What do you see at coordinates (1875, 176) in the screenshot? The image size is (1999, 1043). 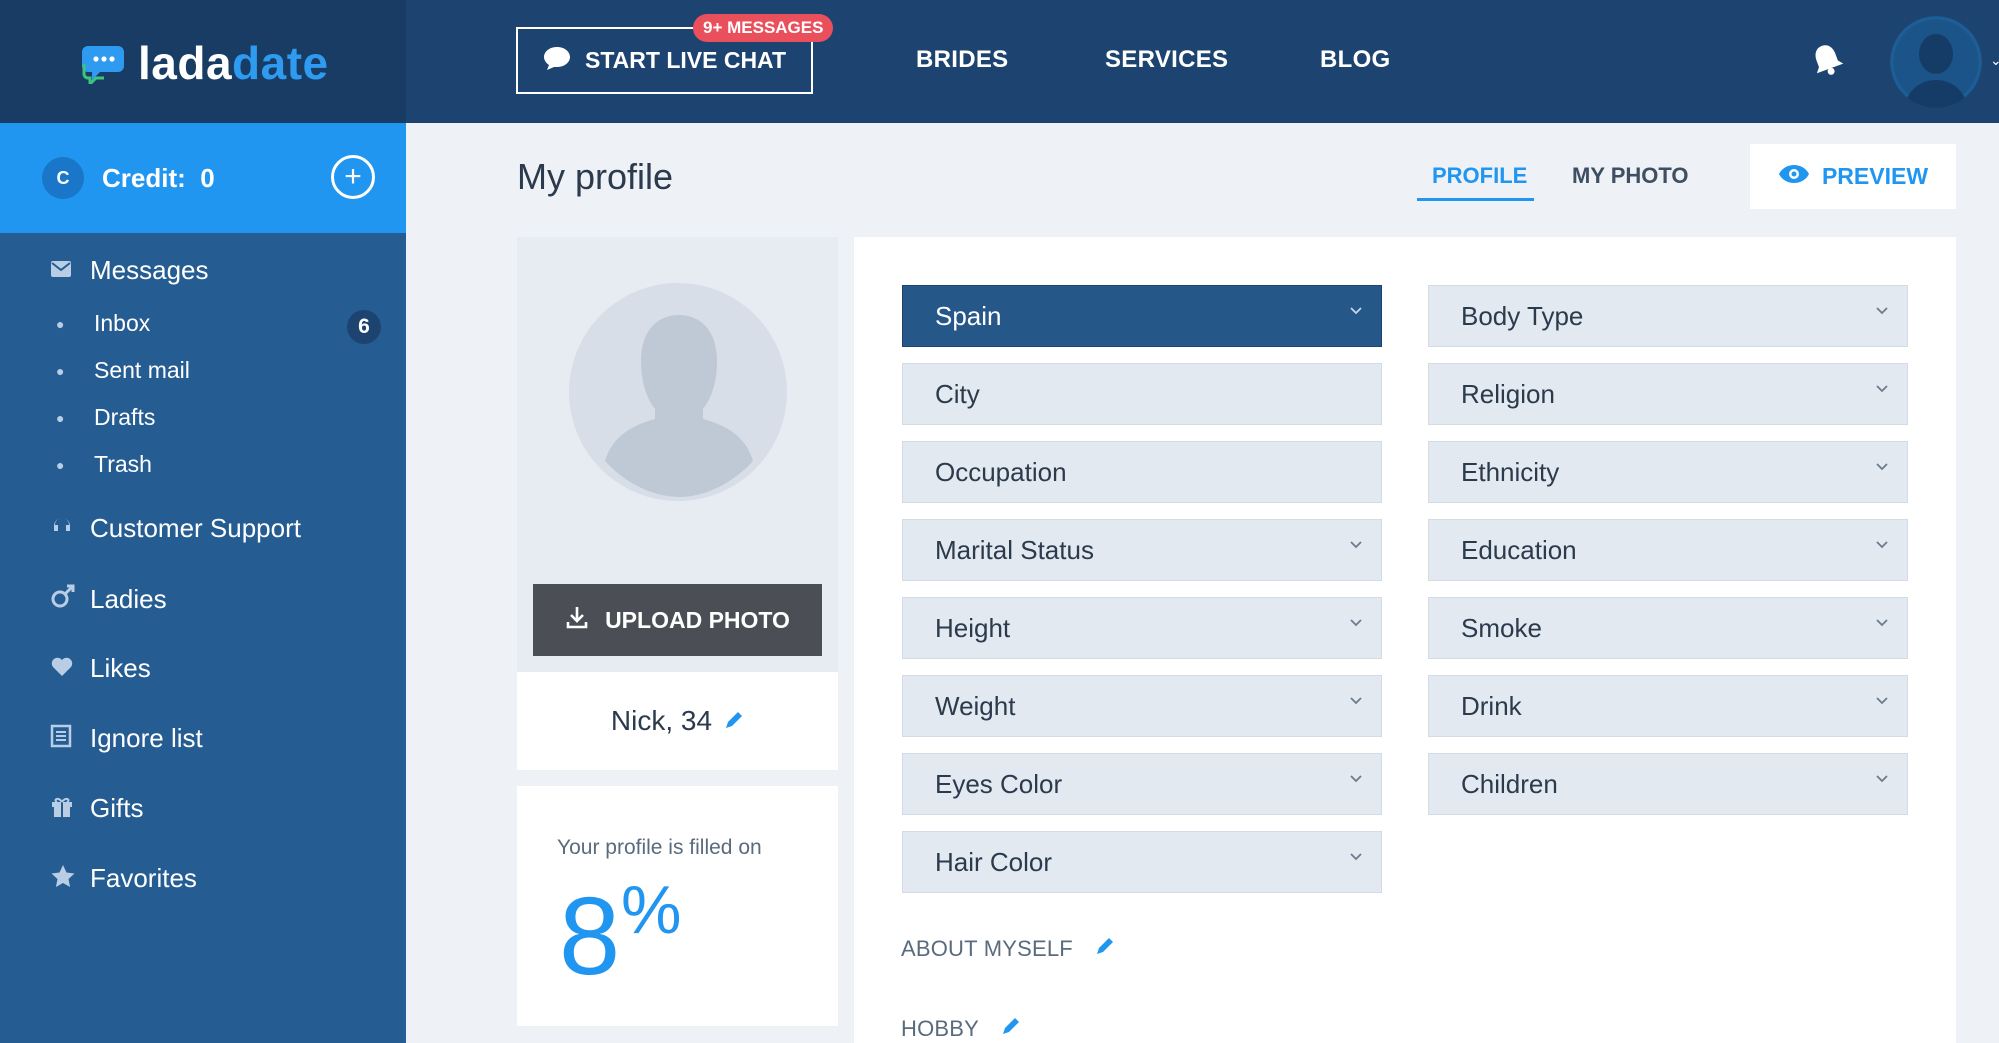 I see `preview-label: PREVIEW` at bounding box center [1875, 176].